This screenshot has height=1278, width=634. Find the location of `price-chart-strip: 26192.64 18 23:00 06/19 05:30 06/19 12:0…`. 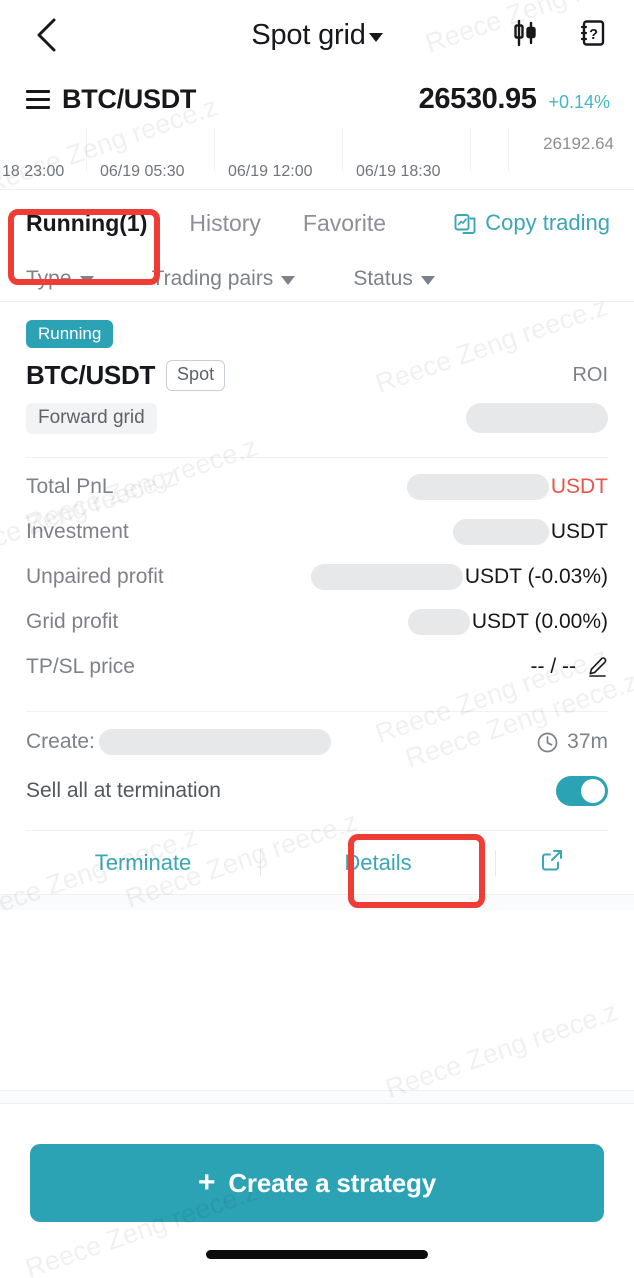

price-chart-strip: 26192.64 18 23:00 06/19 05:30 06/19 12:0… is located at coordinates (317, 159).